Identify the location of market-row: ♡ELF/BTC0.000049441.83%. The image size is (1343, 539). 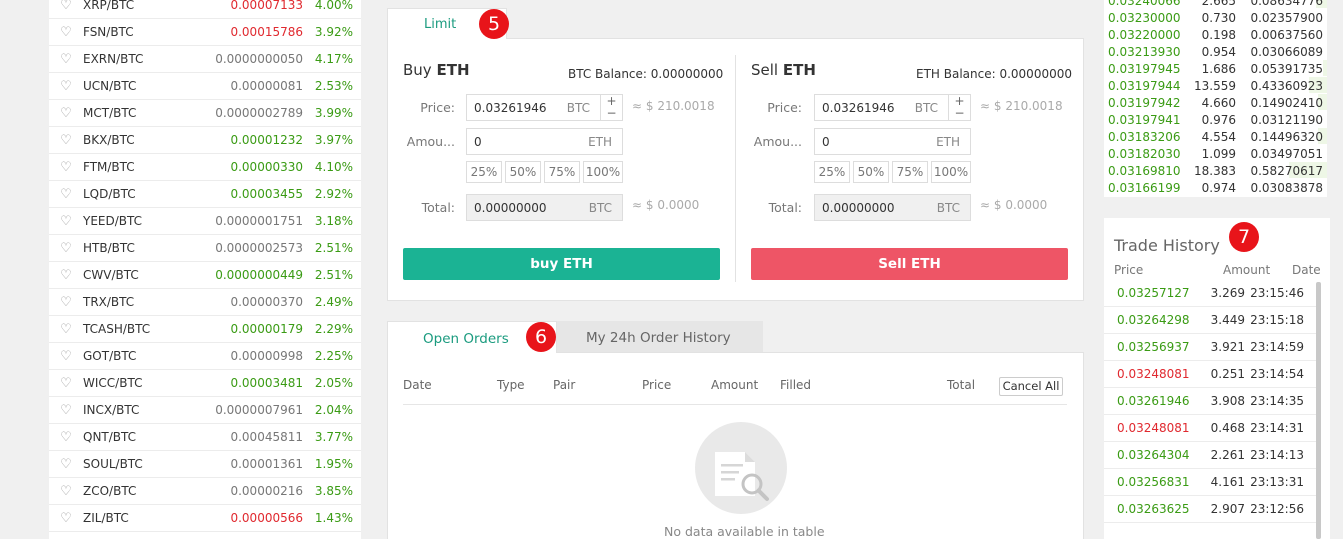
(205, 535).